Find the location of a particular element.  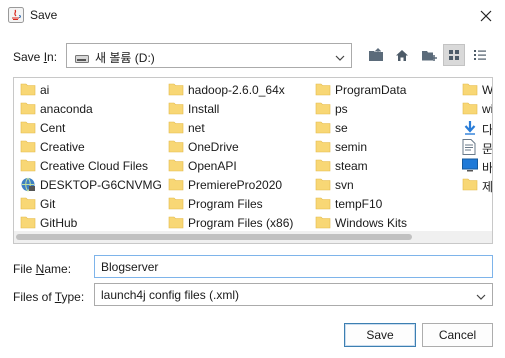

details-view-icon is located at coordinates (480, 55).